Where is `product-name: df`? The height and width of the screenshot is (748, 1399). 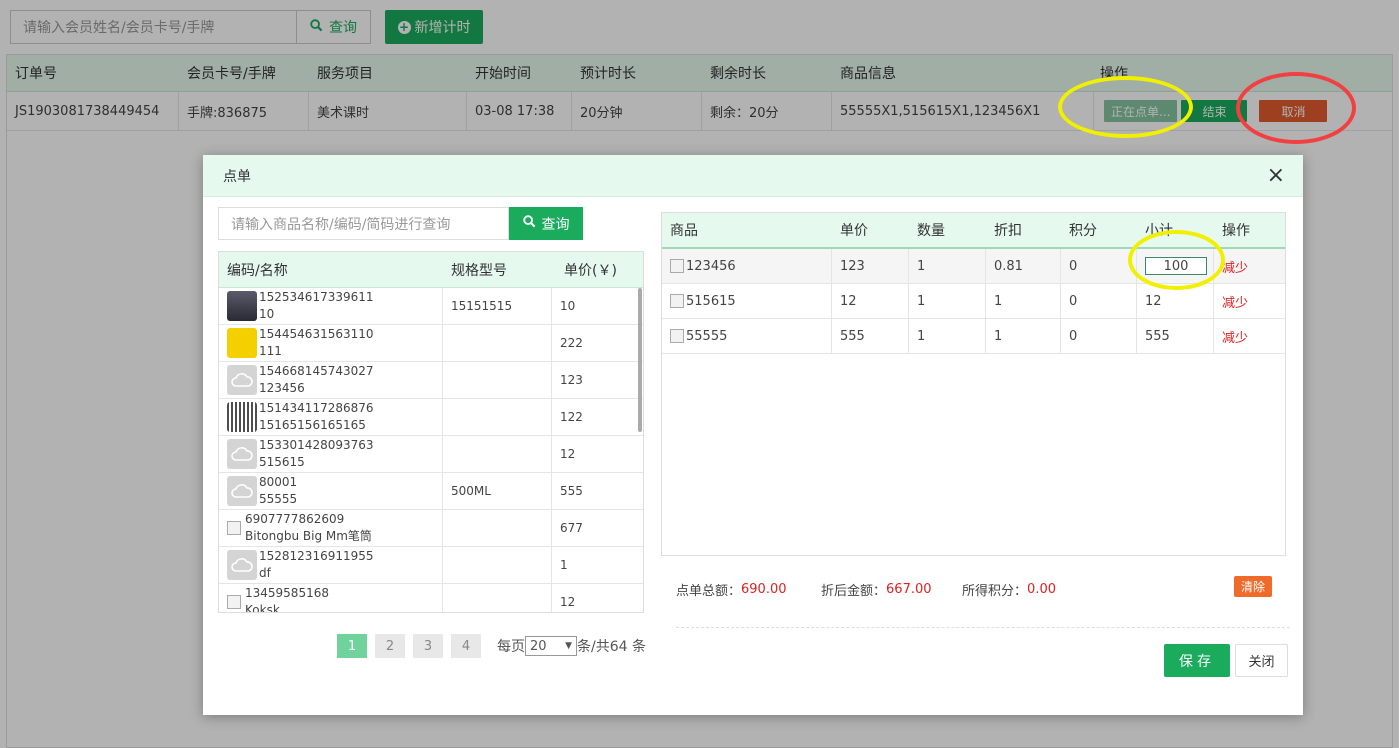 product-name: df is located at coordinates (265, 573).